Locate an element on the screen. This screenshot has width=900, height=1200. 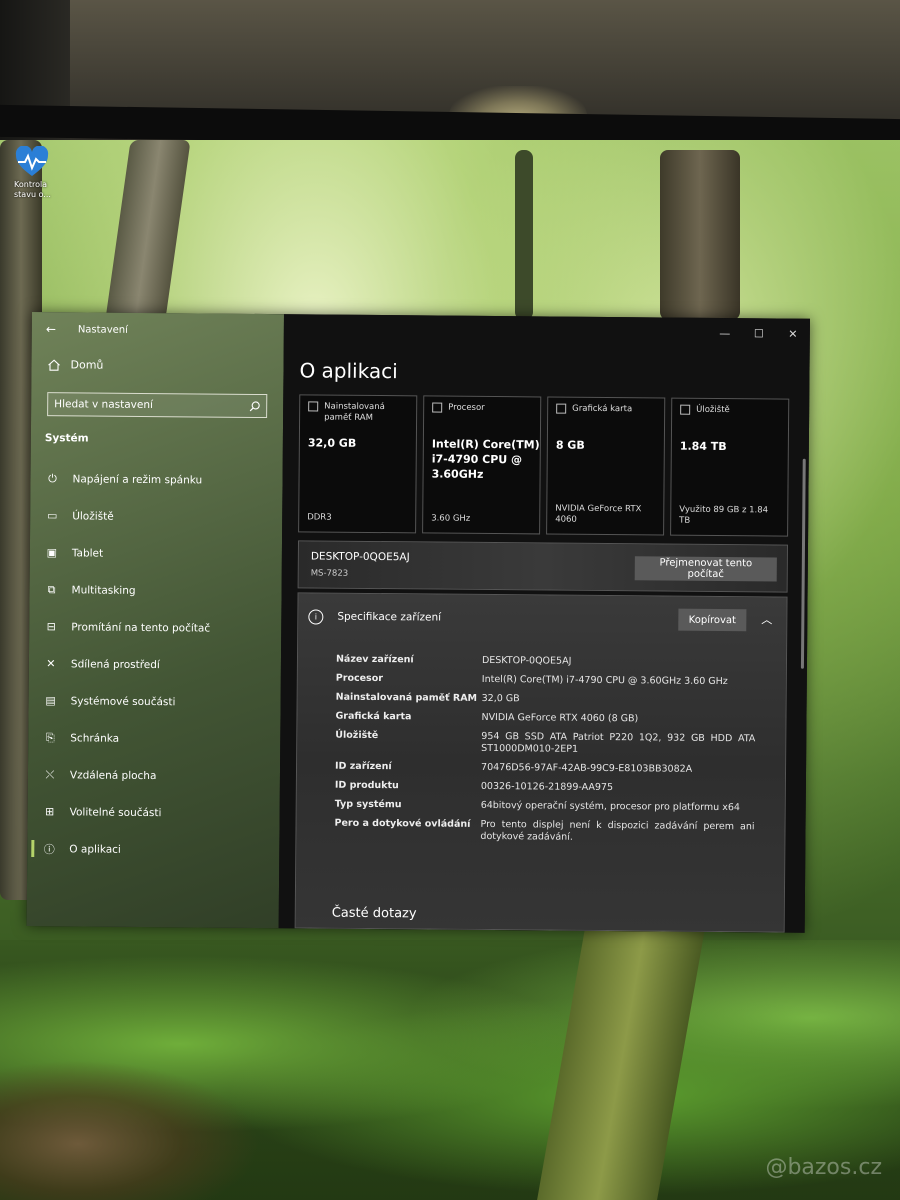
spec-key: Typ systému is located at coordinates (368, 804).